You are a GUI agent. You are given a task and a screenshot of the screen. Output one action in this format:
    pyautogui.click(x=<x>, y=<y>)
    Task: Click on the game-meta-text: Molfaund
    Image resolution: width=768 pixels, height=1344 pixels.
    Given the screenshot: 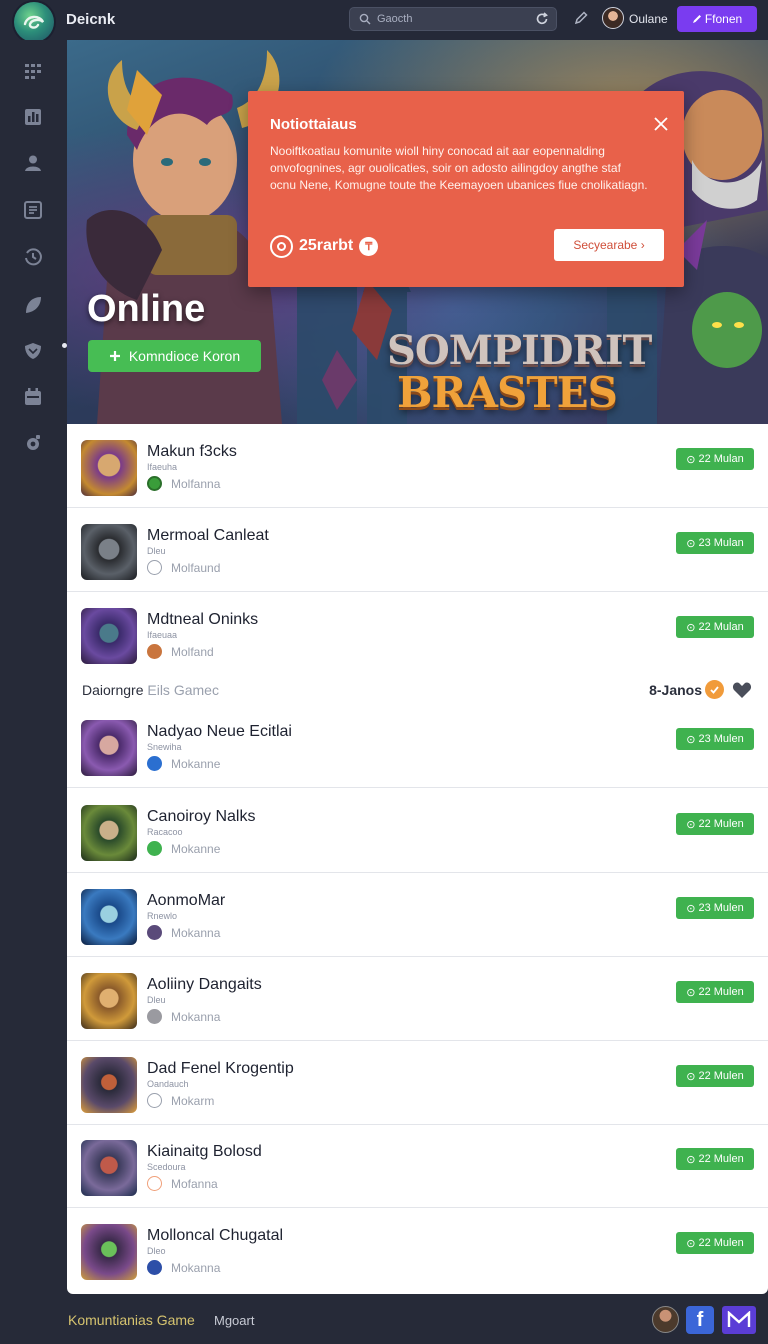 What is the action you would take?
    pyautogui.click(x=196, y=567)
    